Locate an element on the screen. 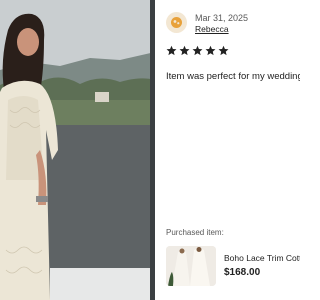 This screenshot has height=300, width=320. product-title-link: Boho Lace Trim Cotton Dress is located at coordinates (262, 258).